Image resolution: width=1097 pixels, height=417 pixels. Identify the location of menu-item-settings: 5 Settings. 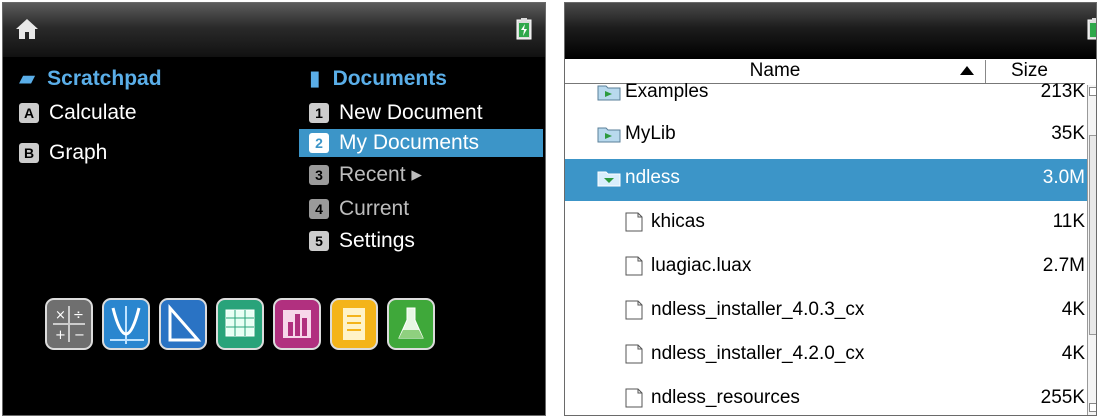
(357, 241).